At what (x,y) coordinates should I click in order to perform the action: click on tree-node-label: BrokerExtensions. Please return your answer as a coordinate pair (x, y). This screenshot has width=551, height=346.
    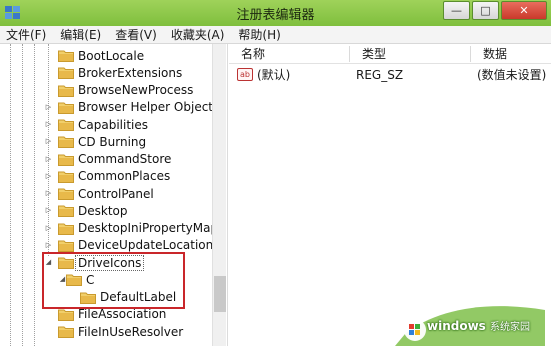
    Looking at the image, I should click on (130, 72).